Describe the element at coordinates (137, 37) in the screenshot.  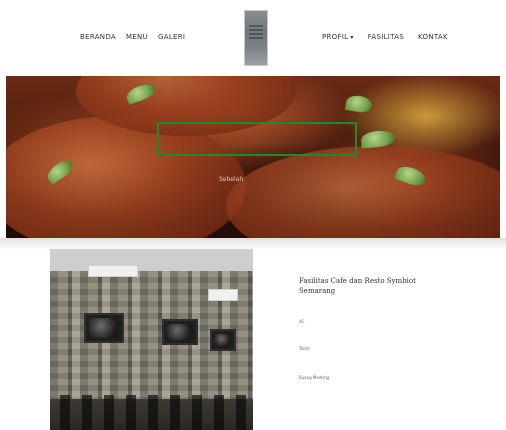
I see `nav-menu: MENU` at that location.